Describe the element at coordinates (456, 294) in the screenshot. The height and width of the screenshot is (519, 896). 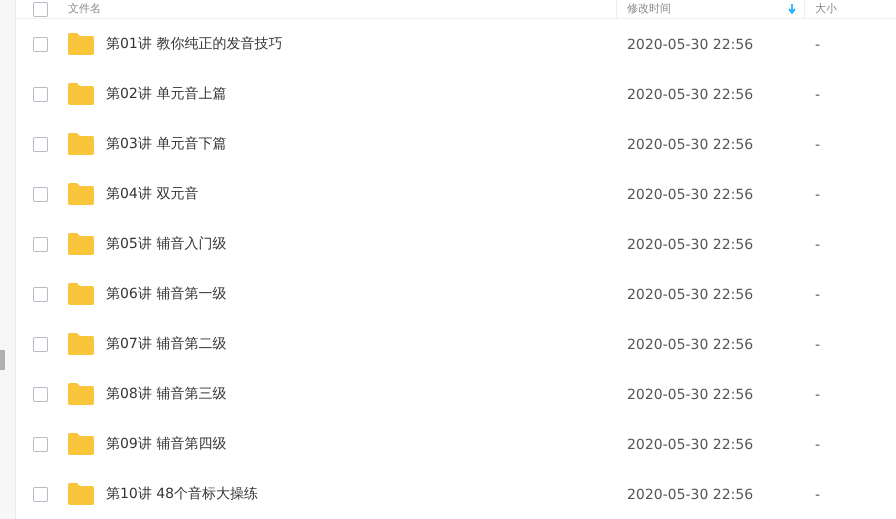
I see `file-row: 第06讲 辅音第一级 2020-05-30 22:56 -` at that location.